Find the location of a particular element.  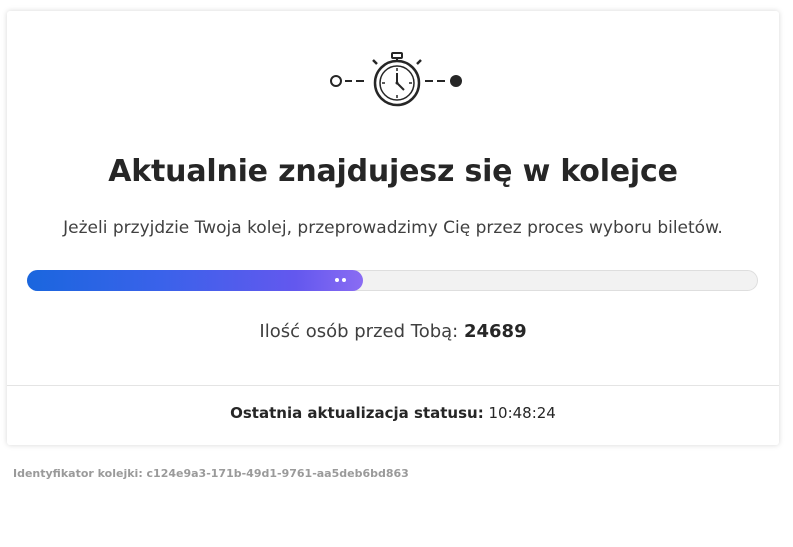

stopwatch-icon is located at coordinates (396, 79).